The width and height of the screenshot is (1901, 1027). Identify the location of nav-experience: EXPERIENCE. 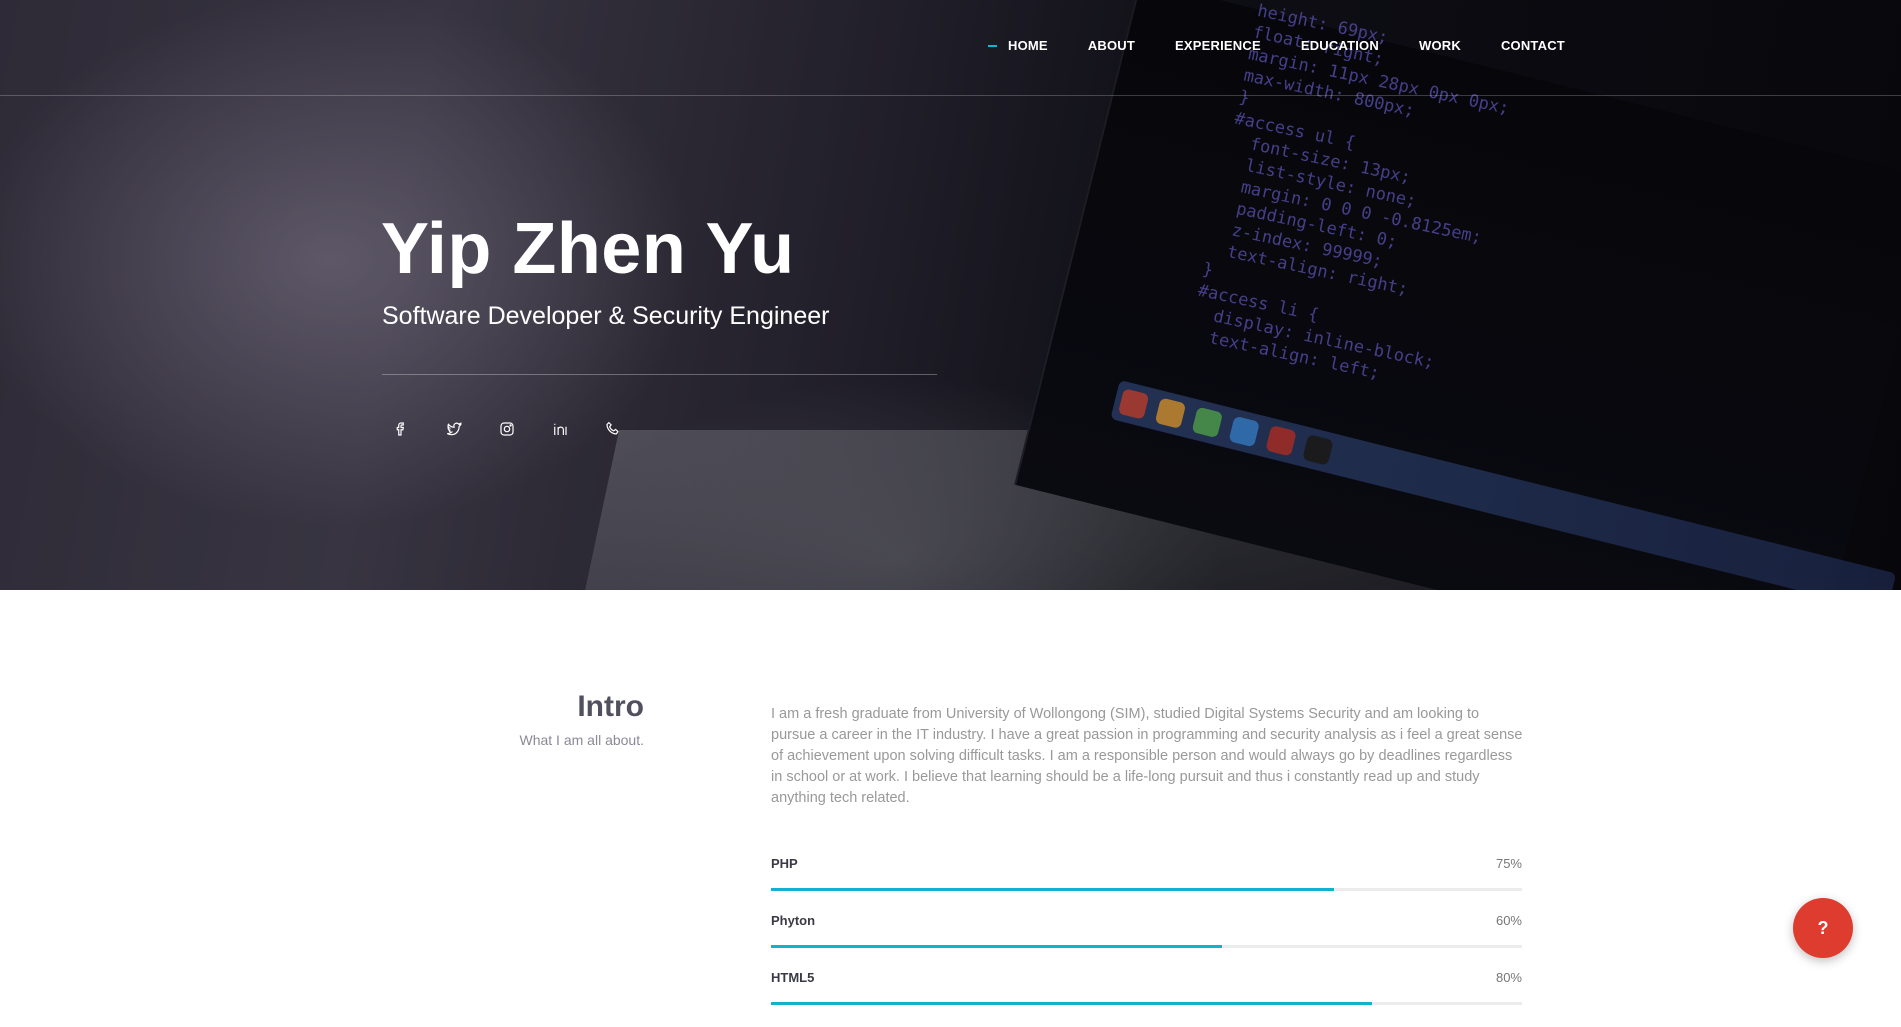
(1218, 45).